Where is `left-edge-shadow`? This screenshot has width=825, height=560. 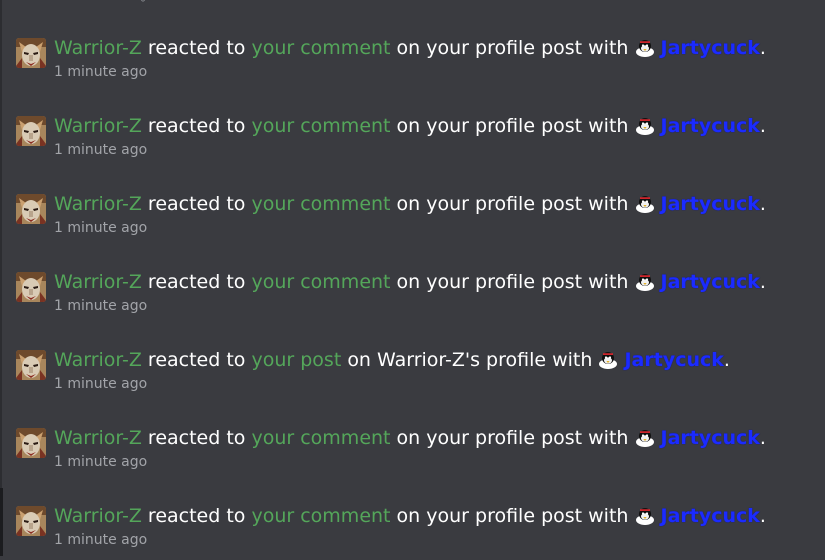 left-edge-shadow is located at coordinates (1, 522).